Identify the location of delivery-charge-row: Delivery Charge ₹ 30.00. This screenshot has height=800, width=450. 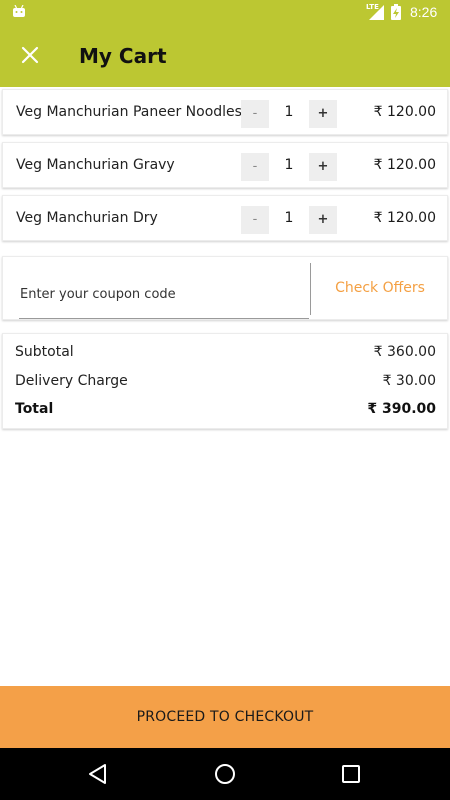
(225, 383).